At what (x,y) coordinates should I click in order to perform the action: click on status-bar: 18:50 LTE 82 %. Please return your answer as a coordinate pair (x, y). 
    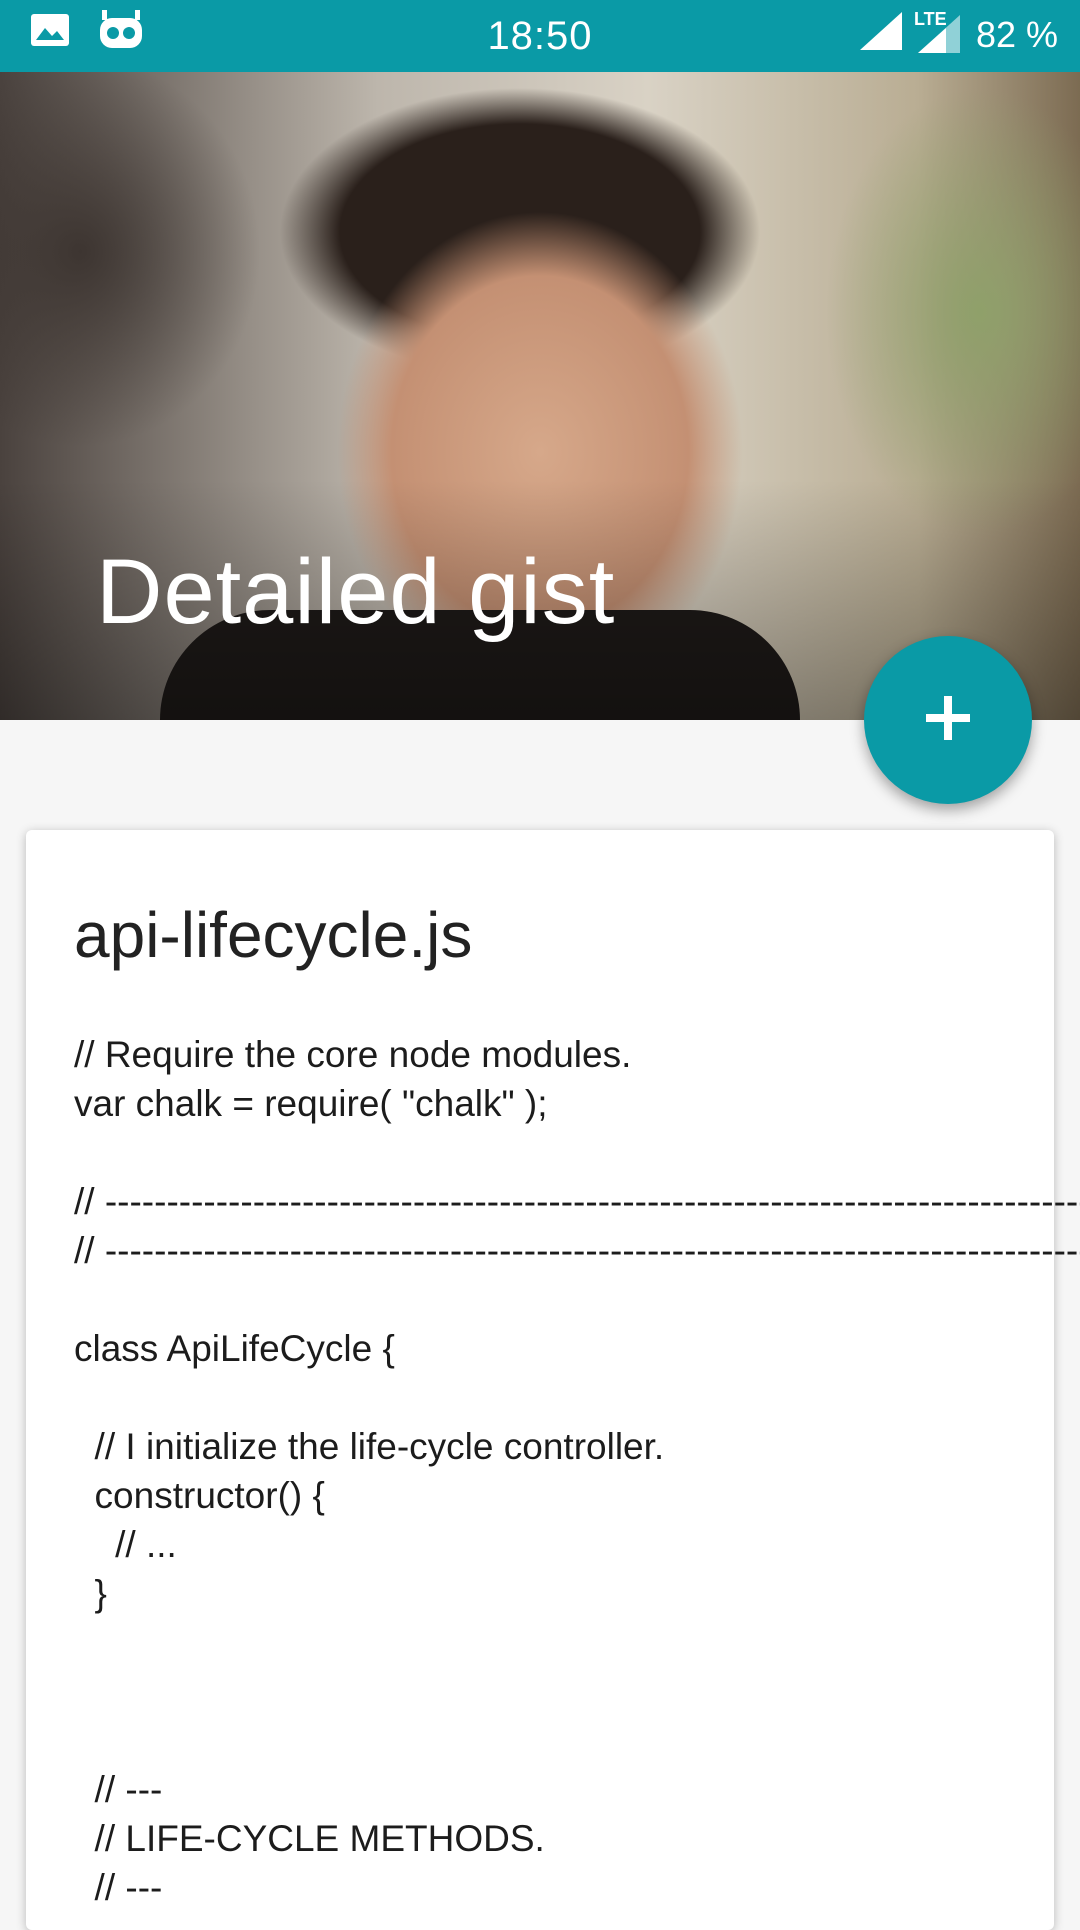
    Looking at the image, I should click on (540, 36).